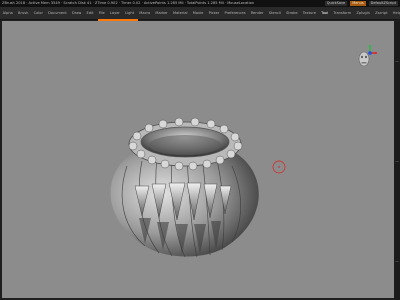 The image size is (400, 300). I want to click on menu-draw: Draw, so click(76, 13).